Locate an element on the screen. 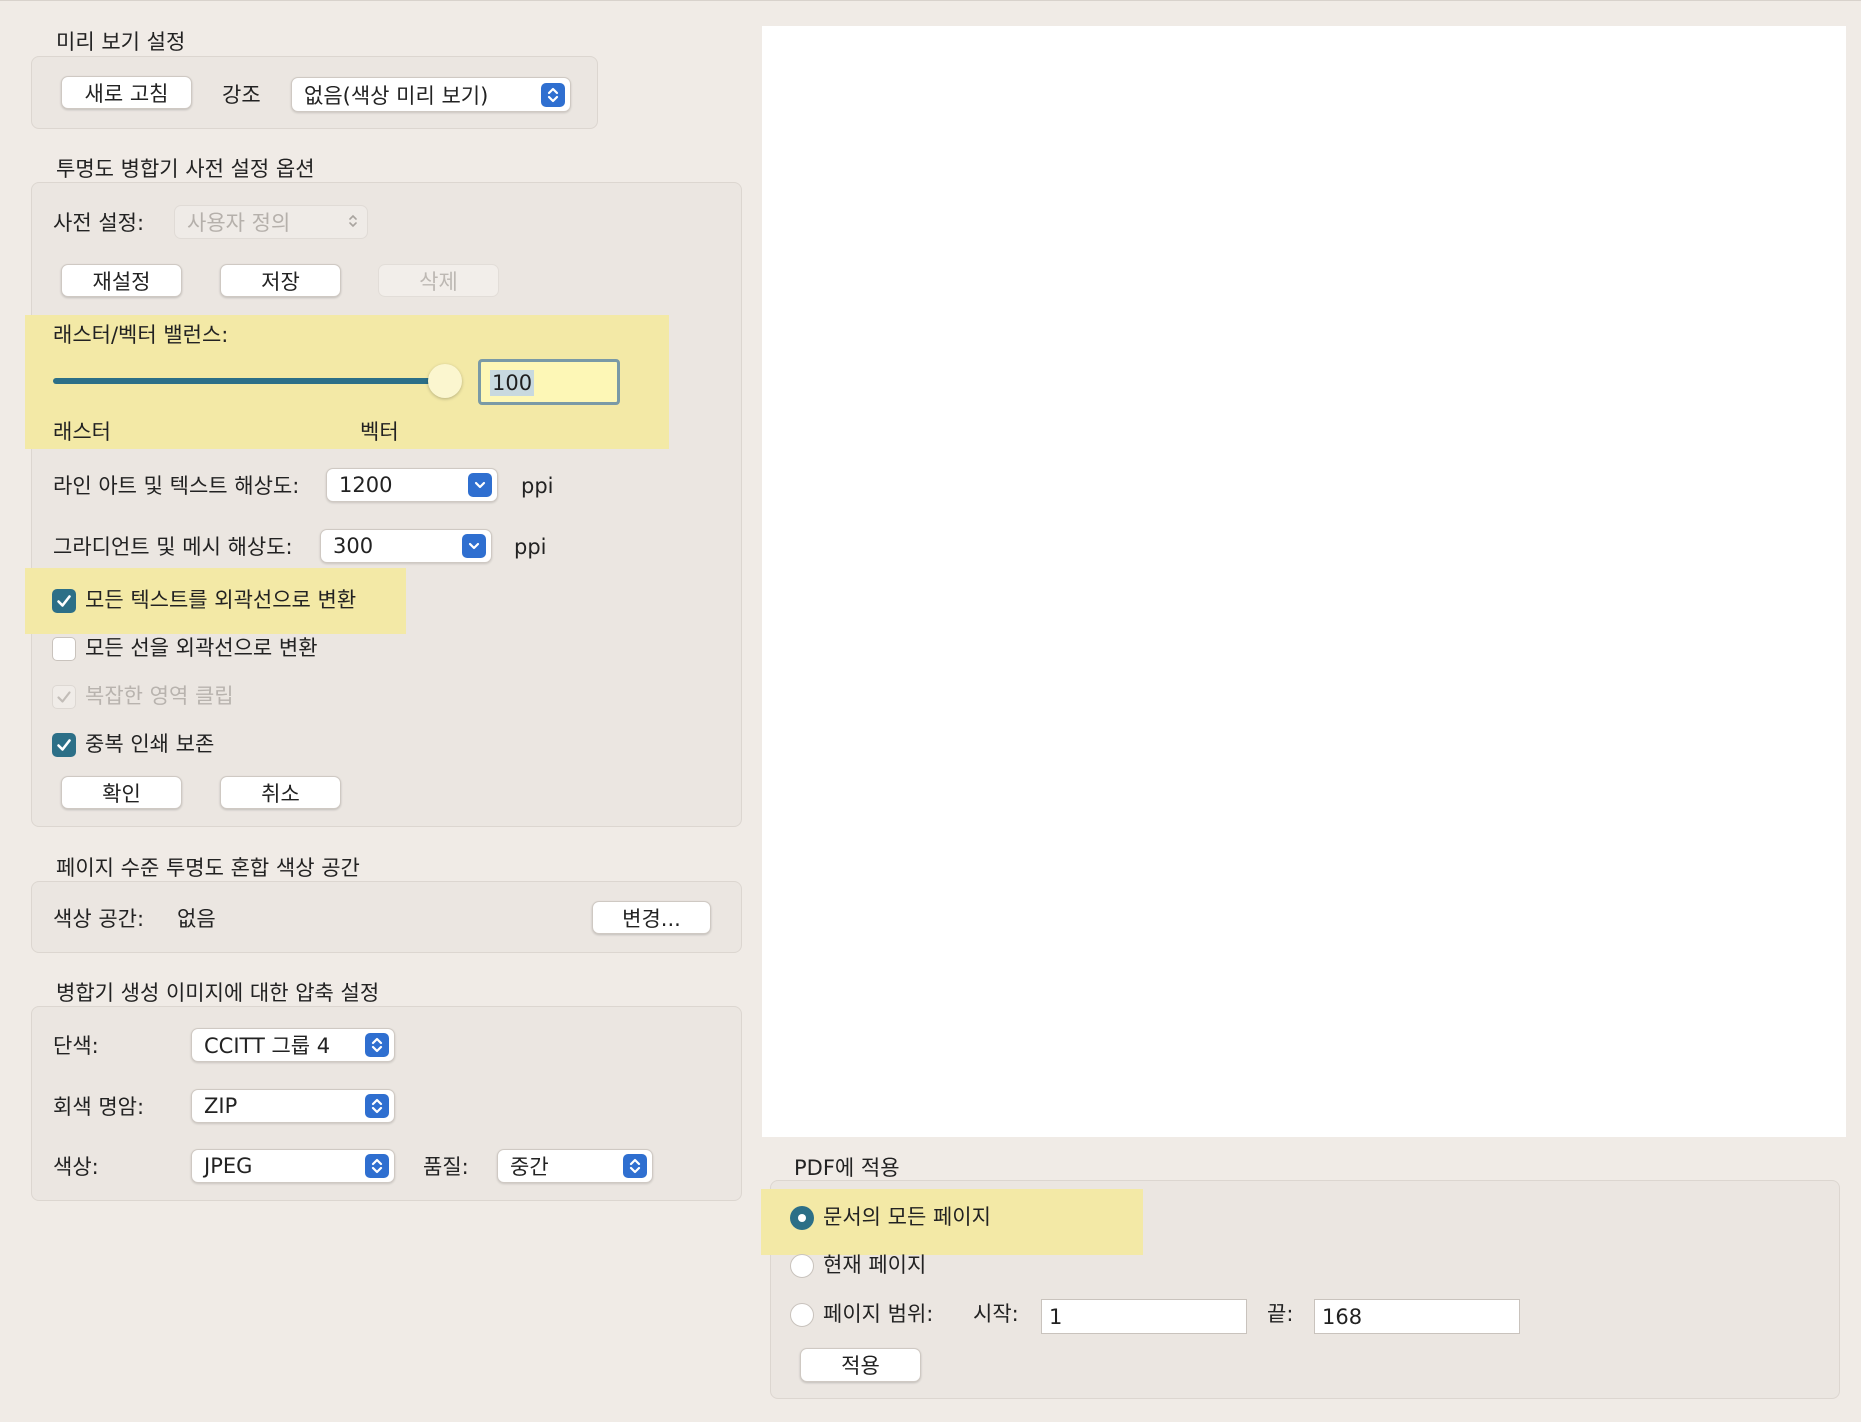 The width and height of the screenshot is (1861, 1422). top-border is located at coordinates (930, 0).